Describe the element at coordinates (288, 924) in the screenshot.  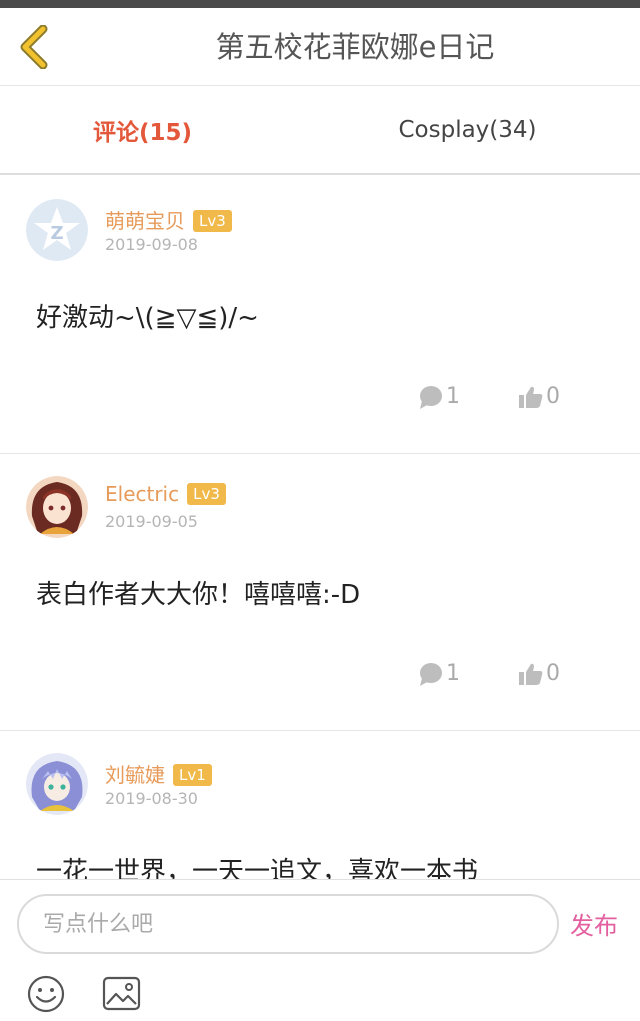
I see `comment-input` at that location.